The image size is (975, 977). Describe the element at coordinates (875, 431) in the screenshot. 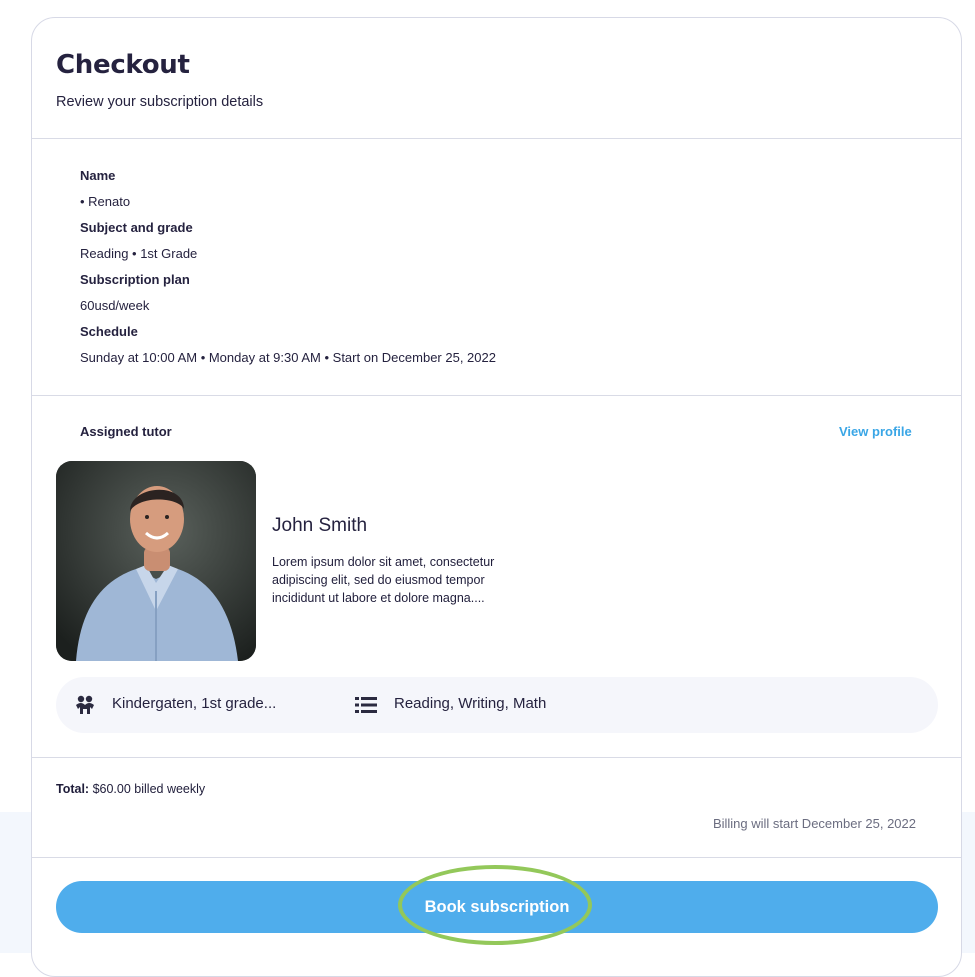

I see `view-profile-link: View profile` at that location.